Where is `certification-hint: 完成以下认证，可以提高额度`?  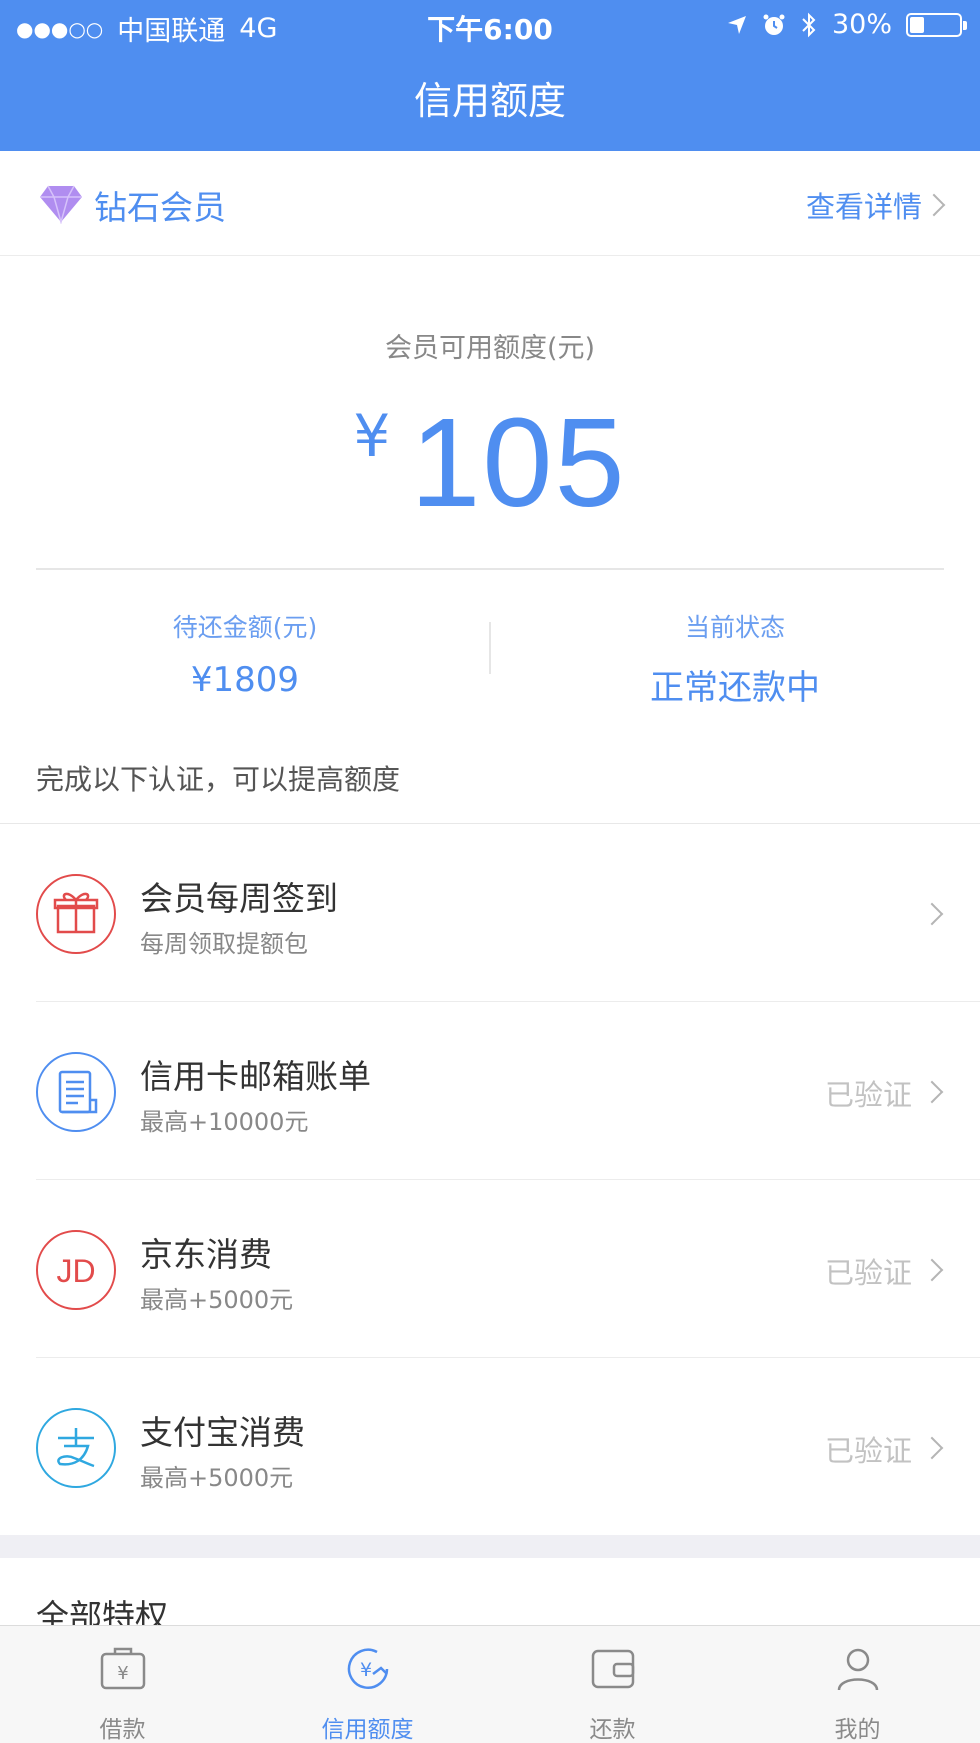
certification-hint: 完成以下认证，可以提高额度 is located at coordinates (218, 779).